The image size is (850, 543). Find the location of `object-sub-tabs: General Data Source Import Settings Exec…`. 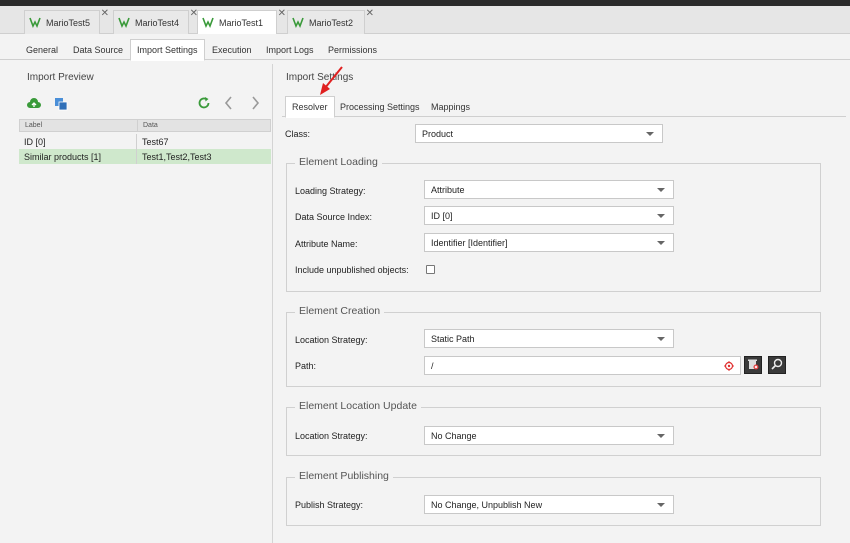

object-sub-tabs: General Data Source Import Settings Exec… is located at coordinates (425, 47).